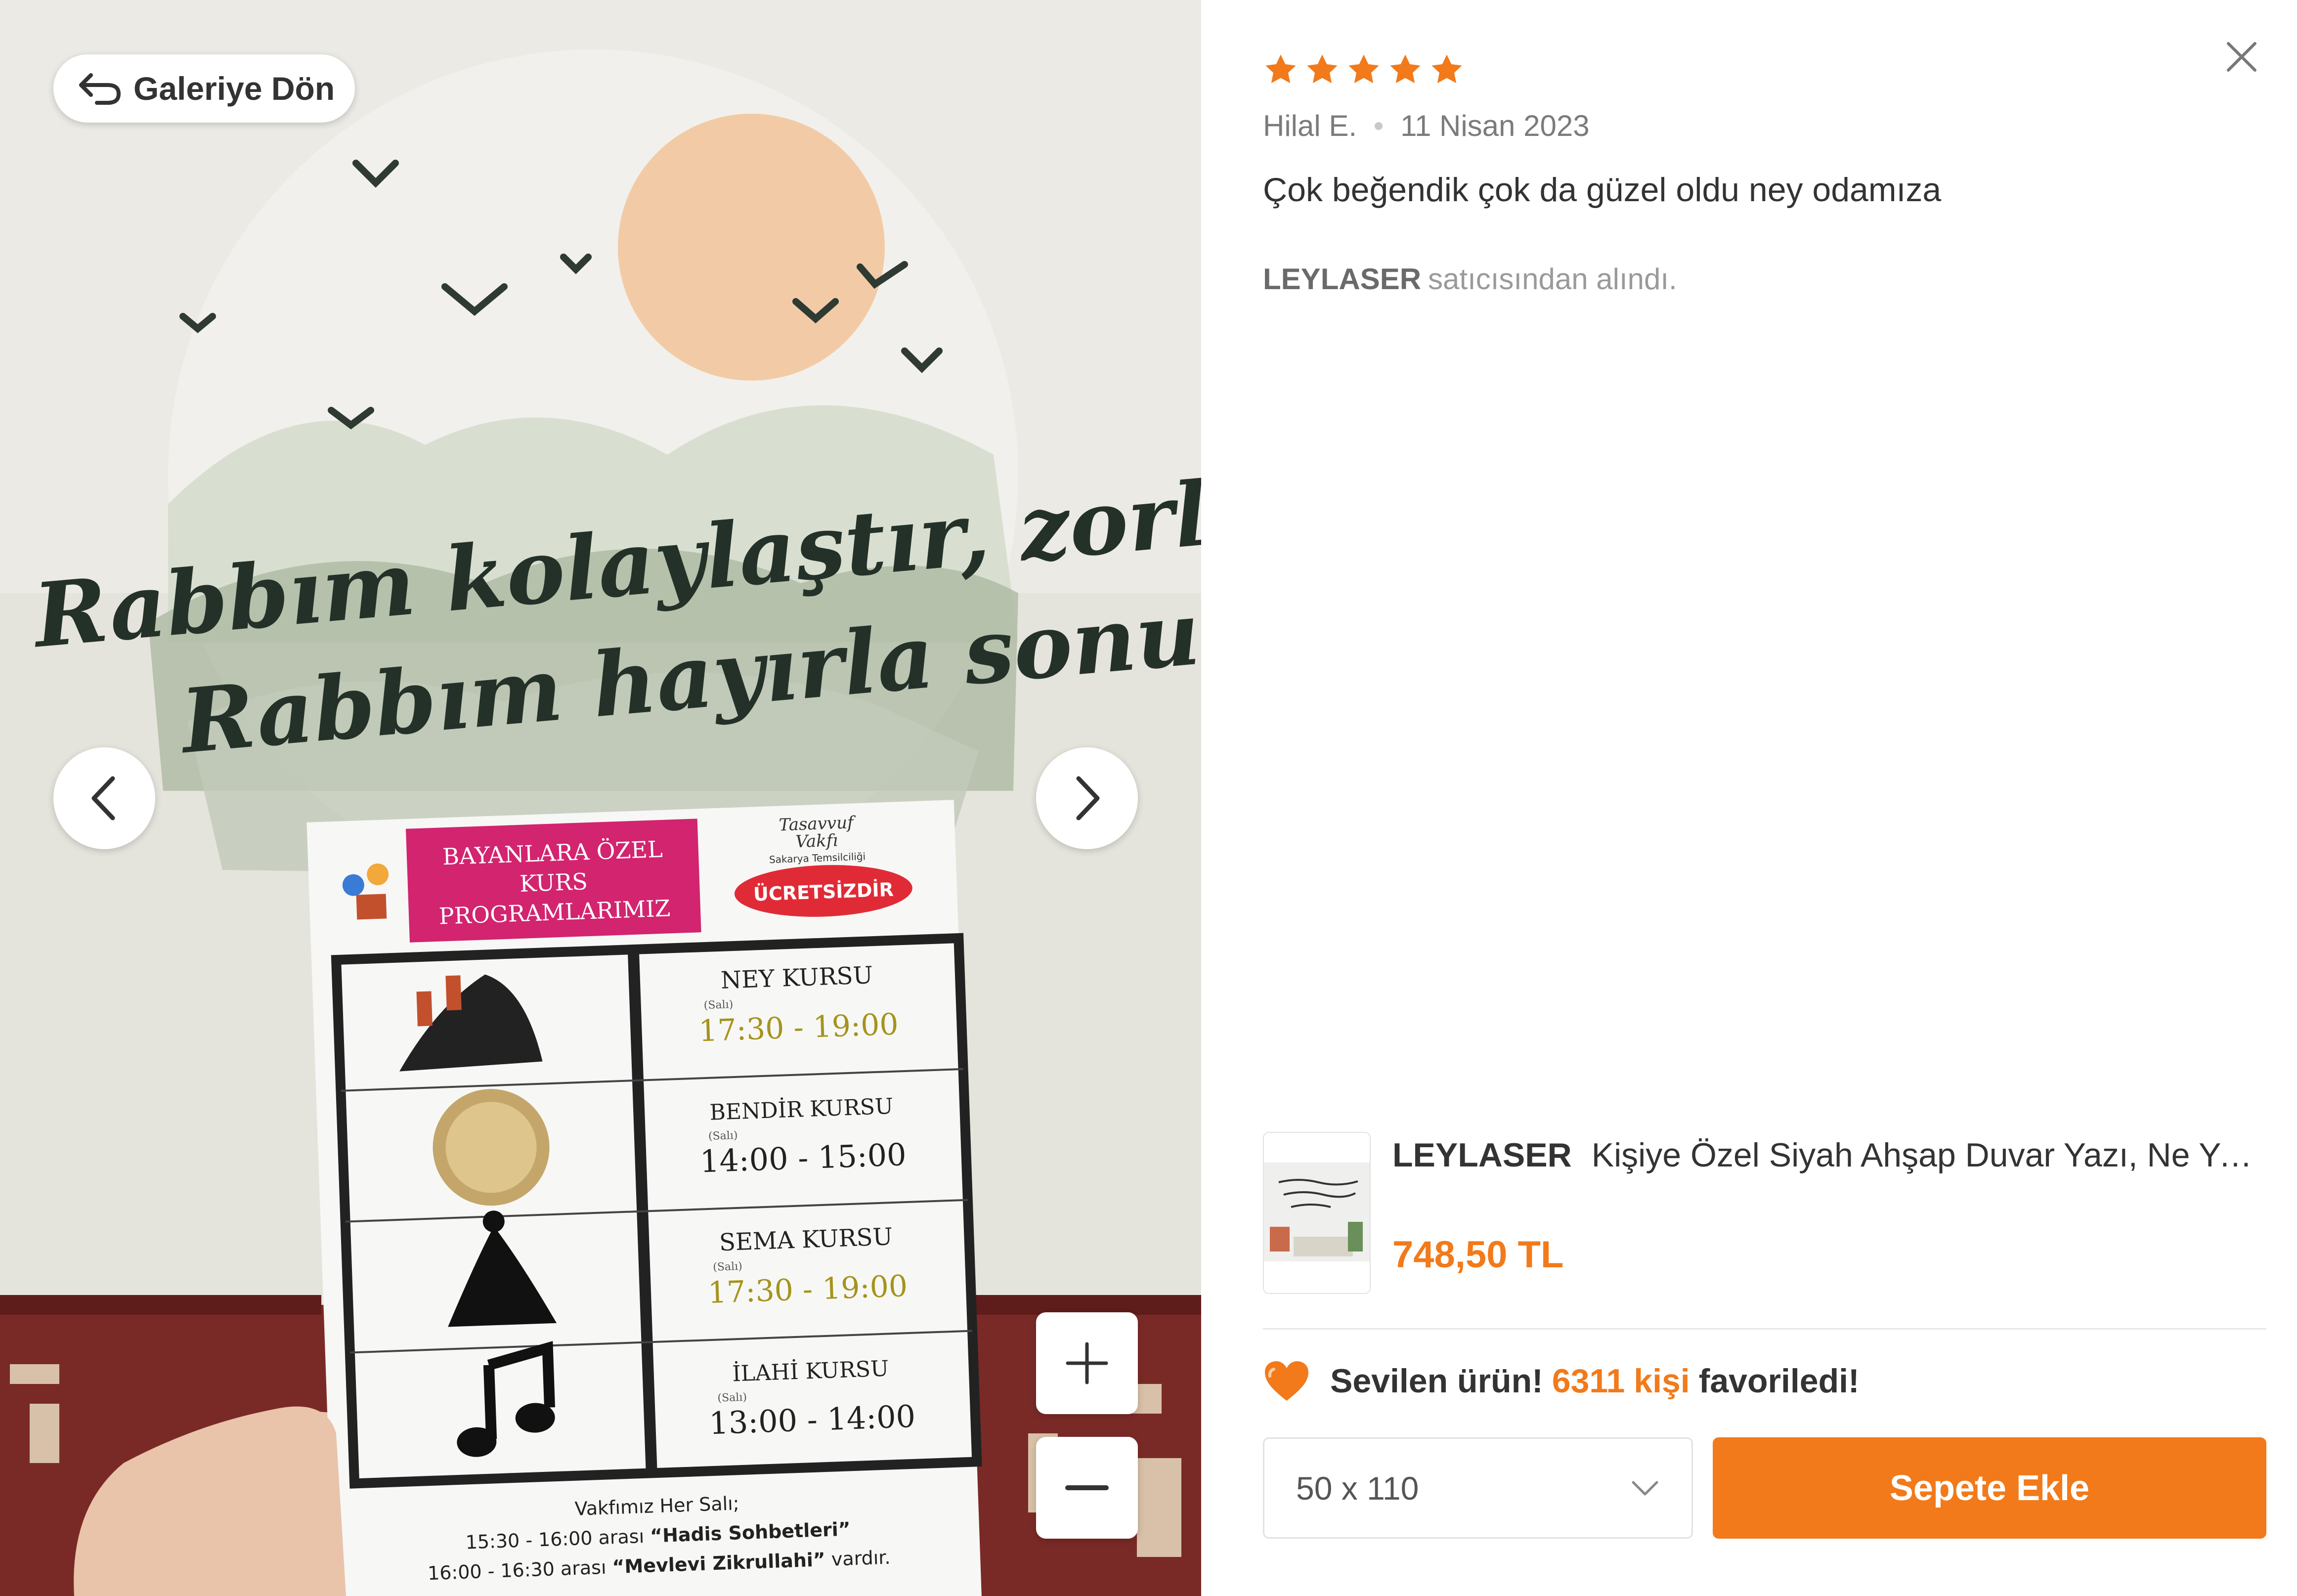 The width and height of the screenshot is (2297, 1596). Describe the element at coordinates (1662, 1381) in the screenshot. I see `favorite-kisi: kişi` at that location.